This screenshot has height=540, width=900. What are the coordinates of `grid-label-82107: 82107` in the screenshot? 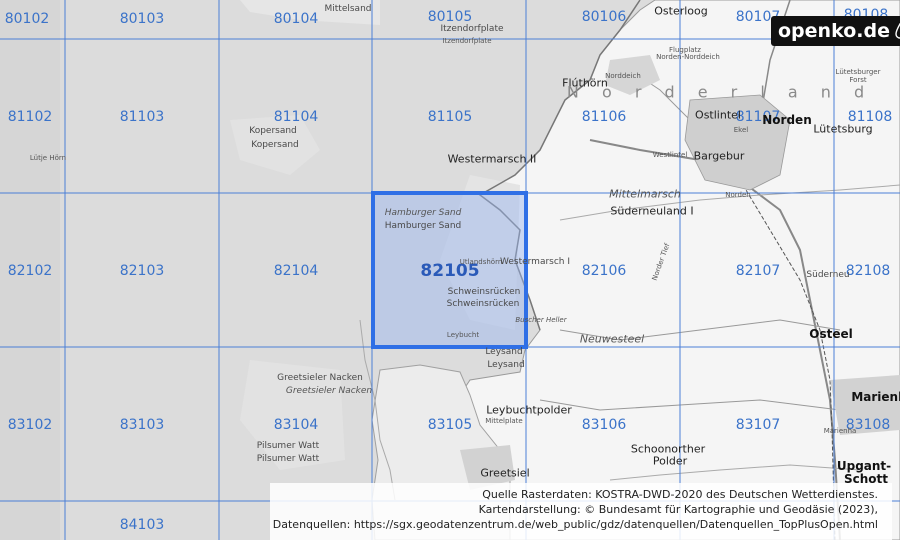 It's located at (758, 271).